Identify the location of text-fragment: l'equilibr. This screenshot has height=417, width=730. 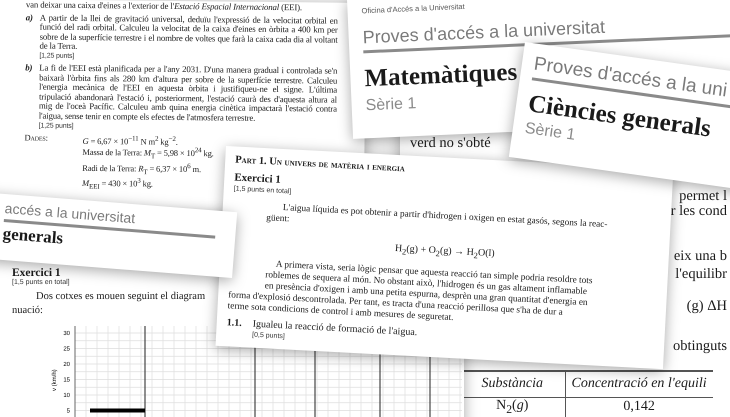
(701, 274).